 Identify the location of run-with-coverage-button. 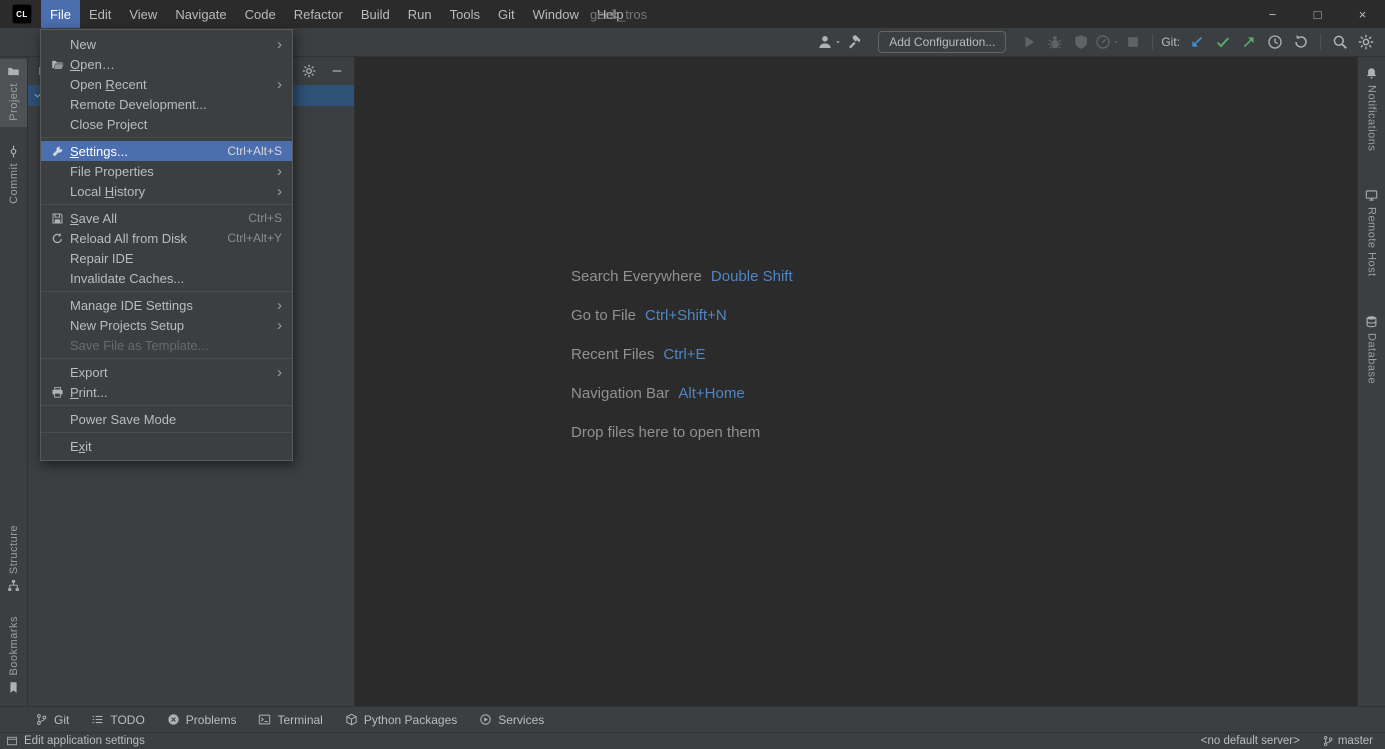
(1081, 42).